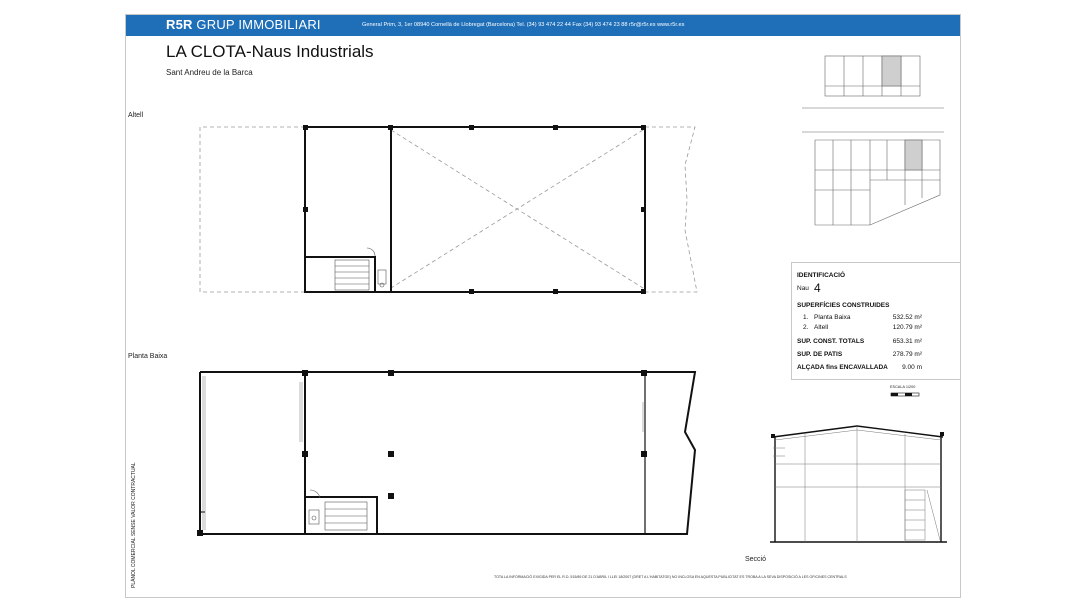 This screenshot has height=610, width=1082. Describe the element at coordinates (820, 354) in the screenshot. I see `patio-label: SUP. DE PATIS` at that location.